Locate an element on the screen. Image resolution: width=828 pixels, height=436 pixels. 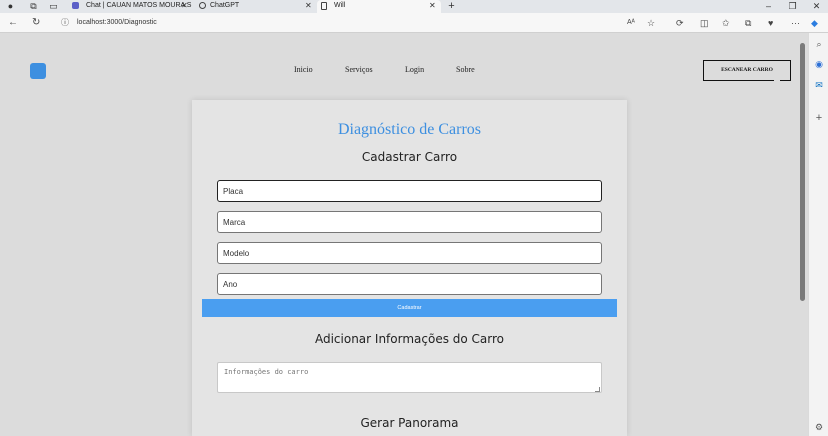
tab-teams-chat: Chat | CAUAN MATOS MOURA S is located at coordinates (130, 6).